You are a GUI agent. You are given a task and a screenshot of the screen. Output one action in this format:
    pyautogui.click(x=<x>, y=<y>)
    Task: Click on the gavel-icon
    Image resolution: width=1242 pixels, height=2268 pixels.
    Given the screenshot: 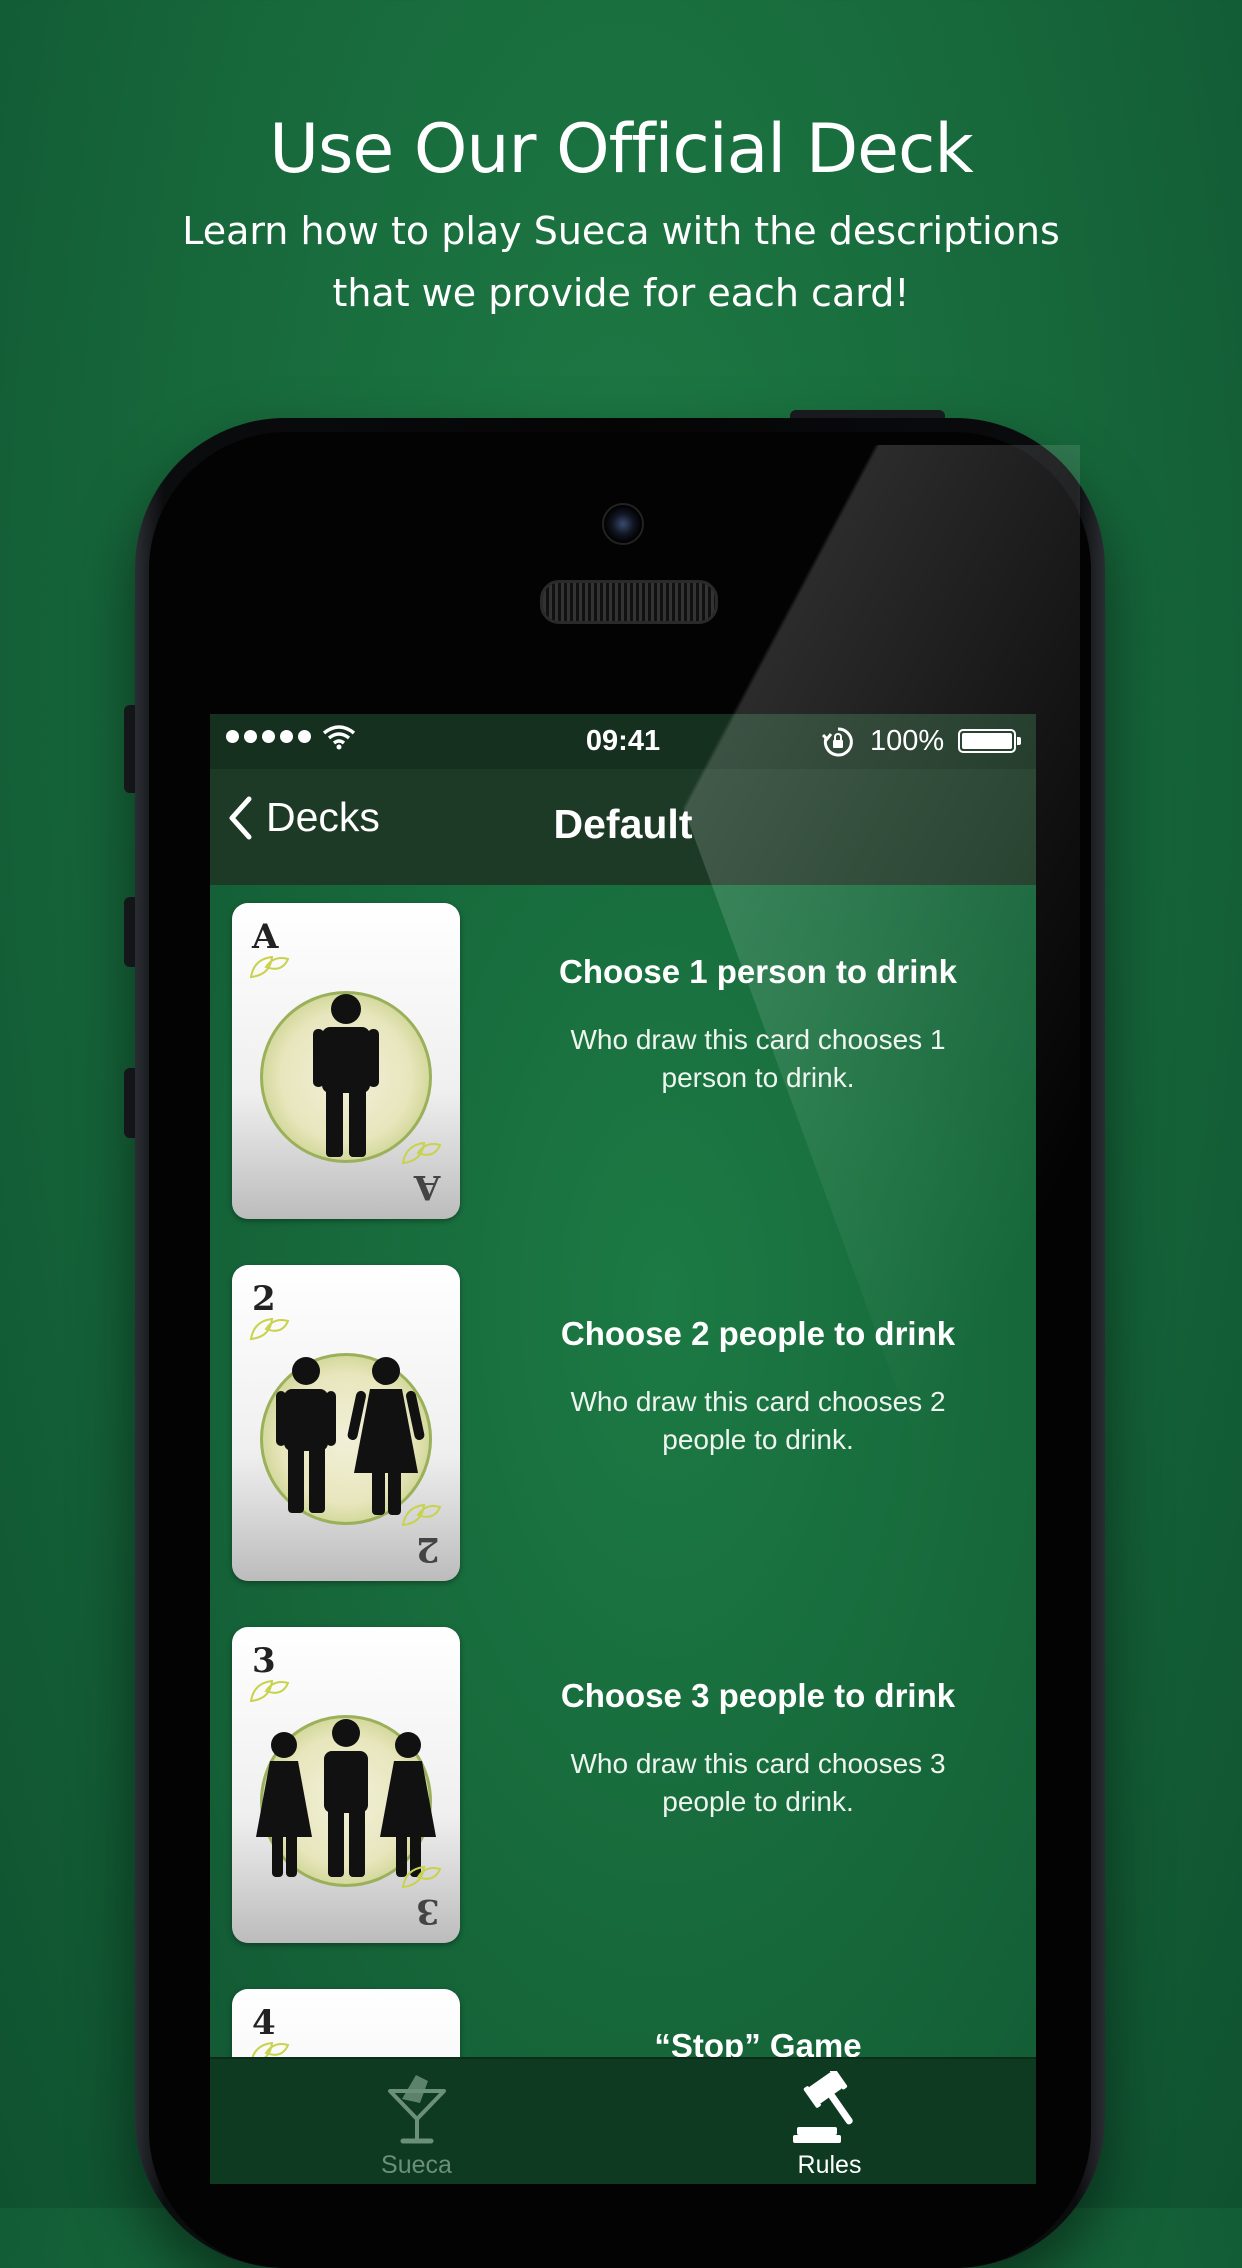 What is the action you would take?
    pyautogui.click(x=823, y=2107)
    